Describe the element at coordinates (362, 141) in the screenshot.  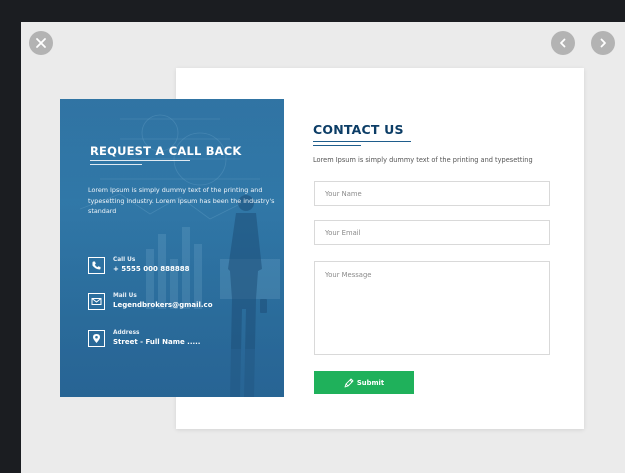
I see `title-underline` at that location.